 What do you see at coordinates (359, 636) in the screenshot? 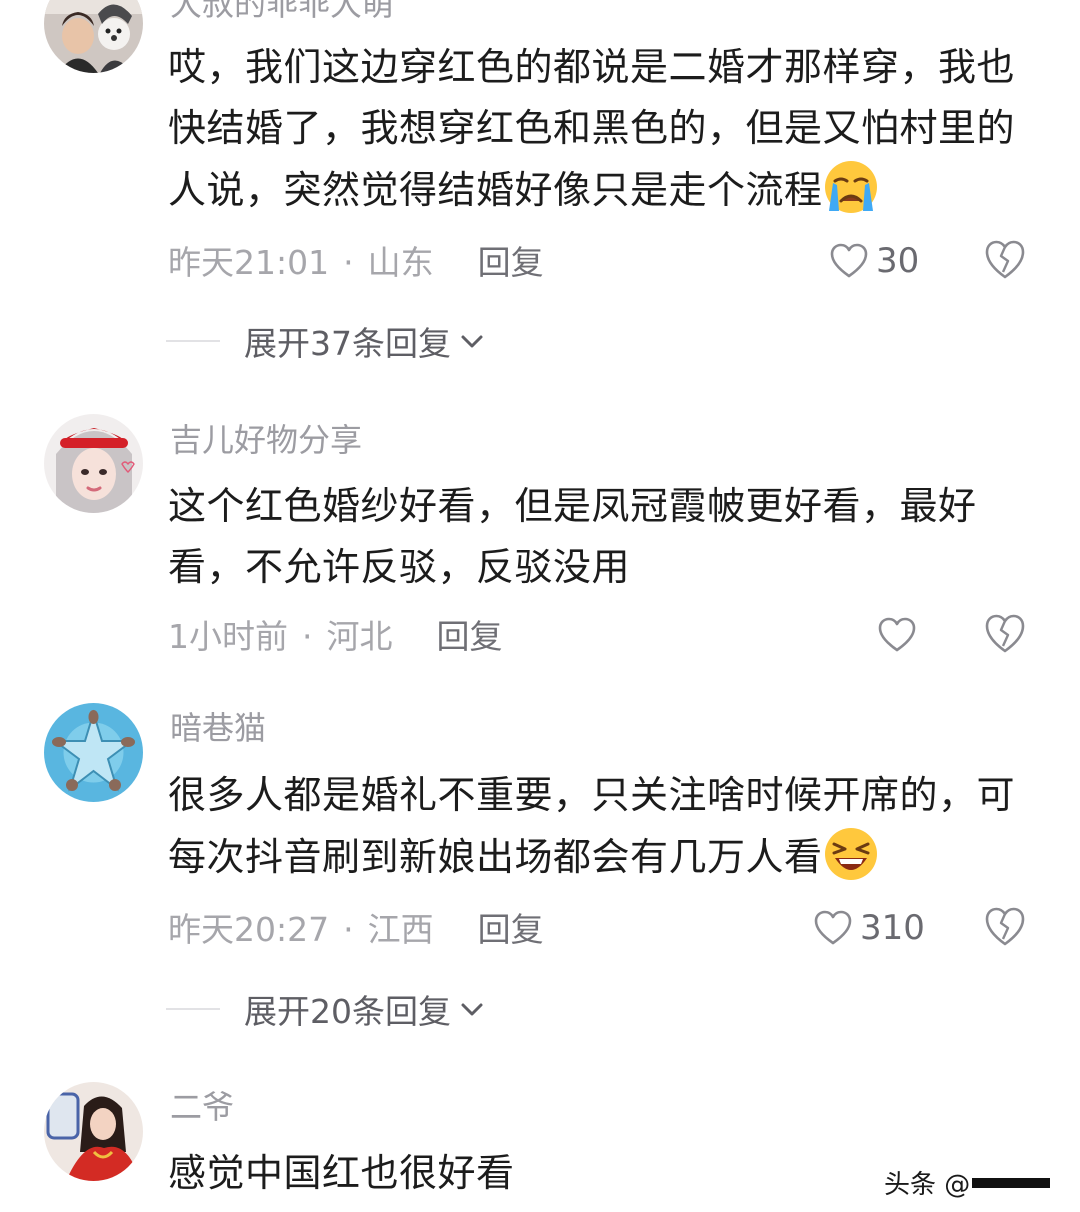
I see `location: 河北` at bounding box center [359, 636].